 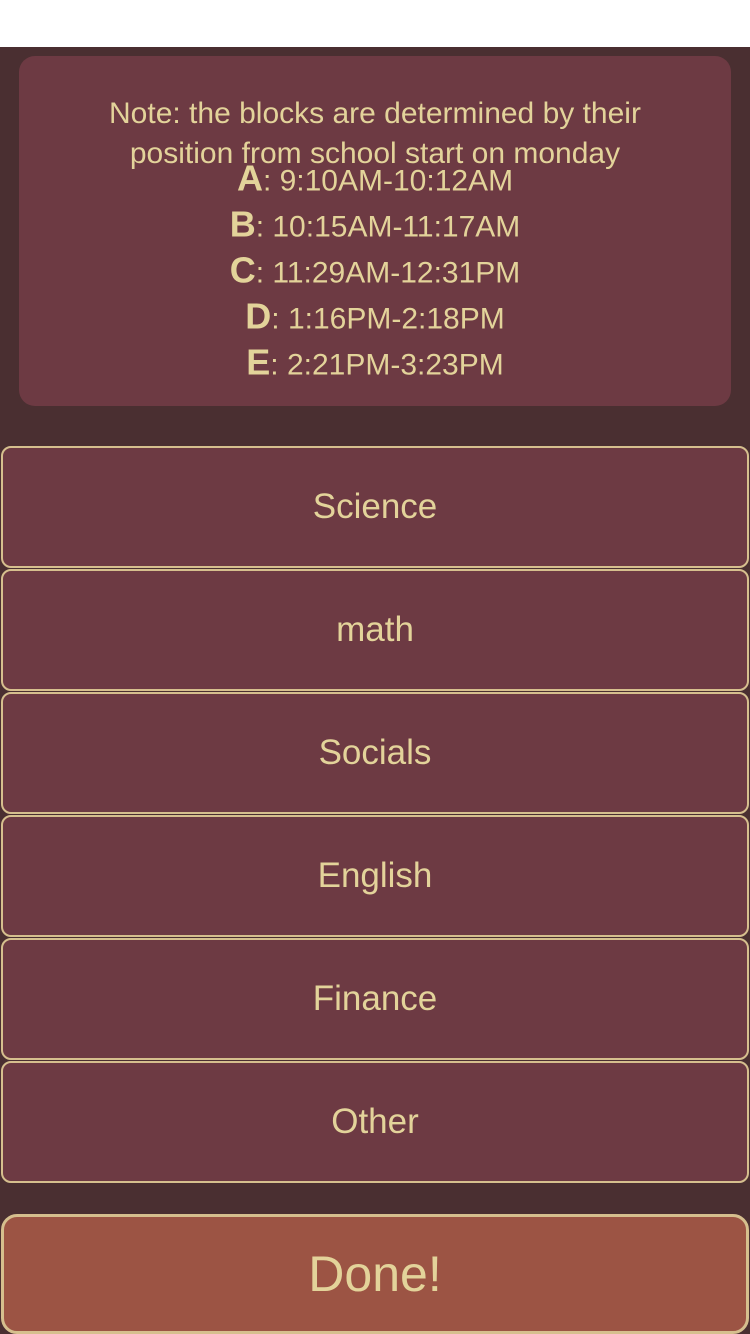 What do you see at coordinates (388, 227) in the screenshot?
I see `block-time: : 10:15AM-11:17AM` at bounding box center [388, 227].